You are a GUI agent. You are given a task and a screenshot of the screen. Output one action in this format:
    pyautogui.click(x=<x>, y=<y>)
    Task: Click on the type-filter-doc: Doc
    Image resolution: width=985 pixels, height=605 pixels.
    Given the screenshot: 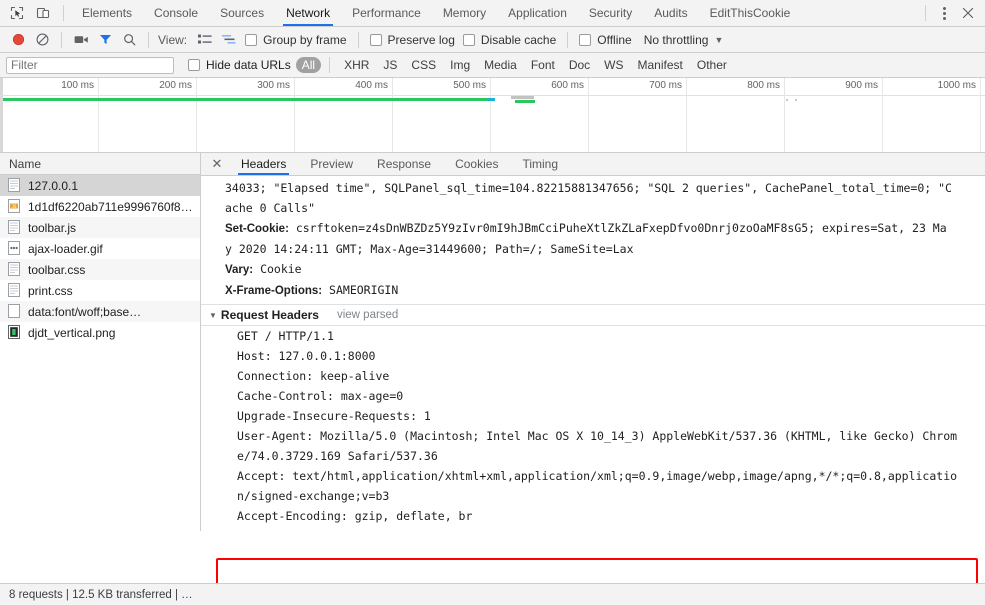 What is the action you would take?
    pyautogui.click(x=579, y=65)
    